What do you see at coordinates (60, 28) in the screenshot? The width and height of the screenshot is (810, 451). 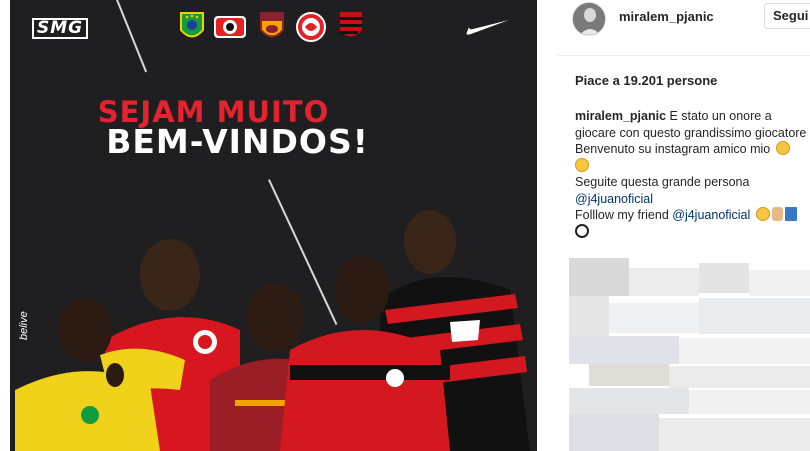 I see `smg-logo: SMG` at bounding box center [60, 28].